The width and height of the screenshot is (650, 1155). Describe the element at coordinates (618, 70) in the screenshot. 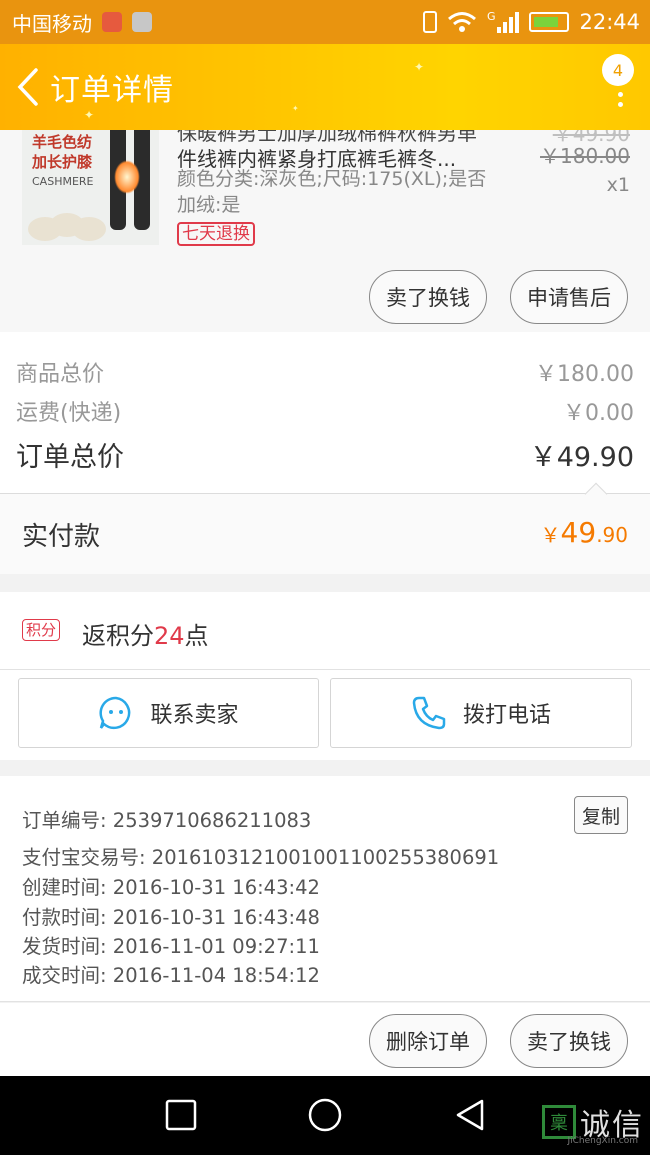

I see `notification-badge: 4` at that location.